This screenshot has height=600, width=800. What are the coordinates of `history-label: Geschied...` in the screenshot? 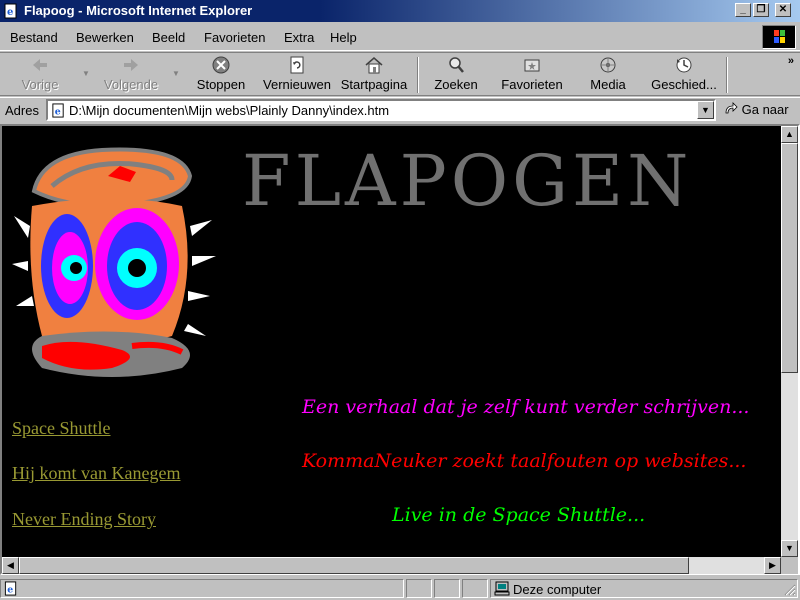 It's located at (684, 84).